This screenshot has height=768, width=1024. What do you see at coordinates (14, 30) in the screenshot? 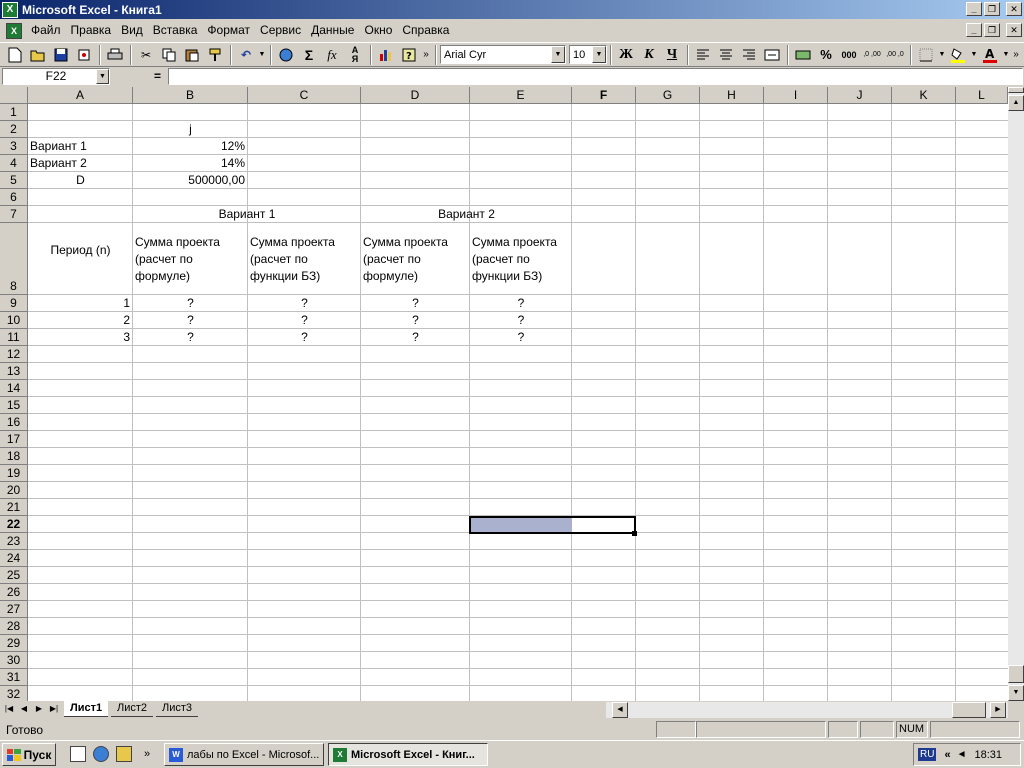
I see `workbook-icon: X` at bounding box center [14, 30].